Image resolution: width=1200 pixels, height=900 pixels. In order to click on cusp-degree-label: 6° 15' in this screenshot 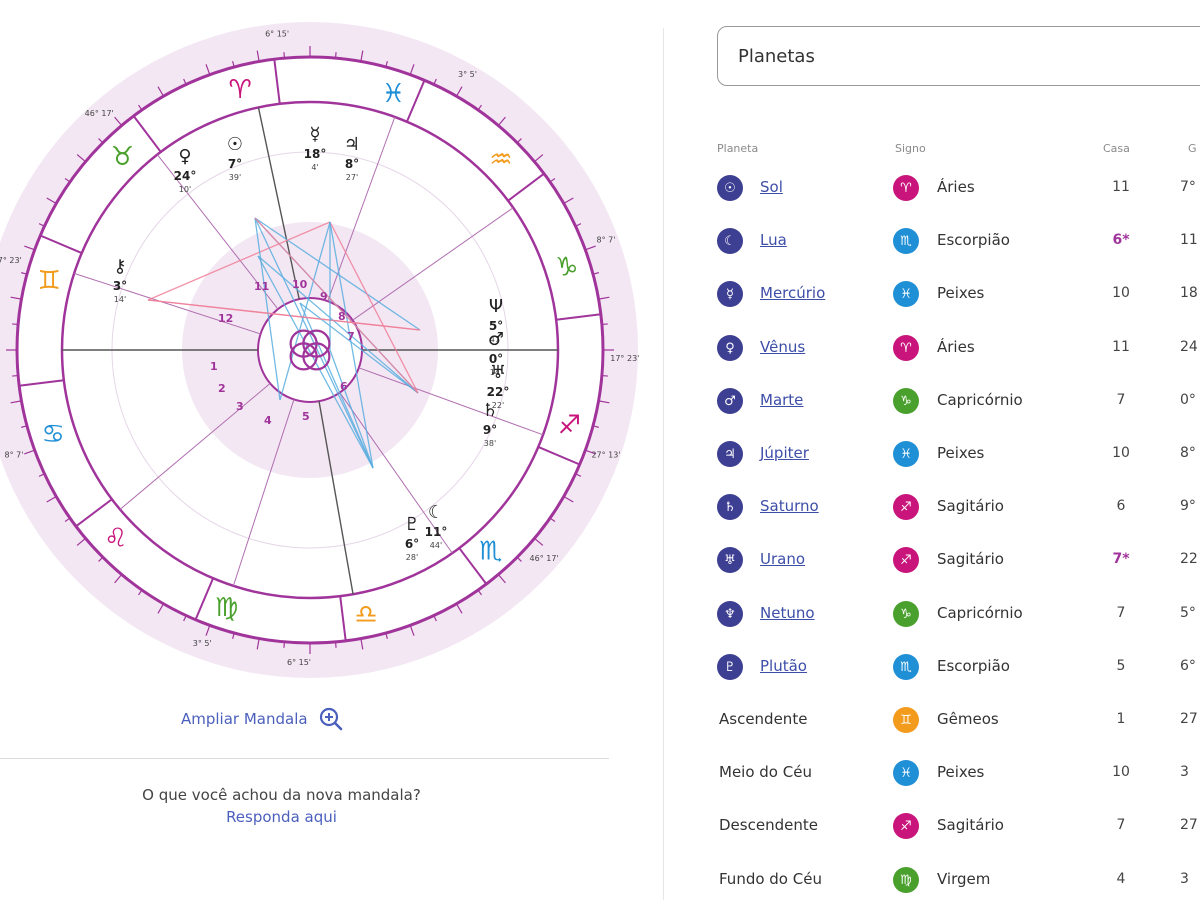, I will do `click(277, 34)`.